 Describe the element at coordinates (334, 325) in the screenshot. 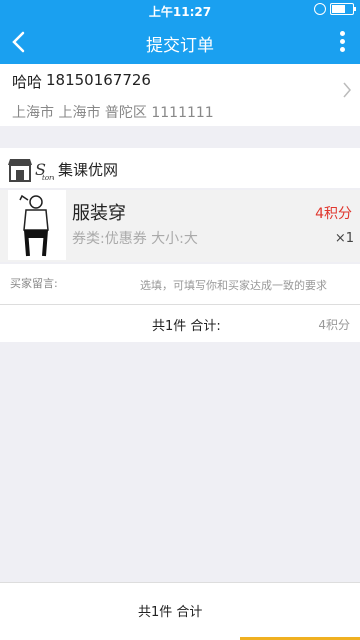

I see `summary-value: 4积分` at that location.